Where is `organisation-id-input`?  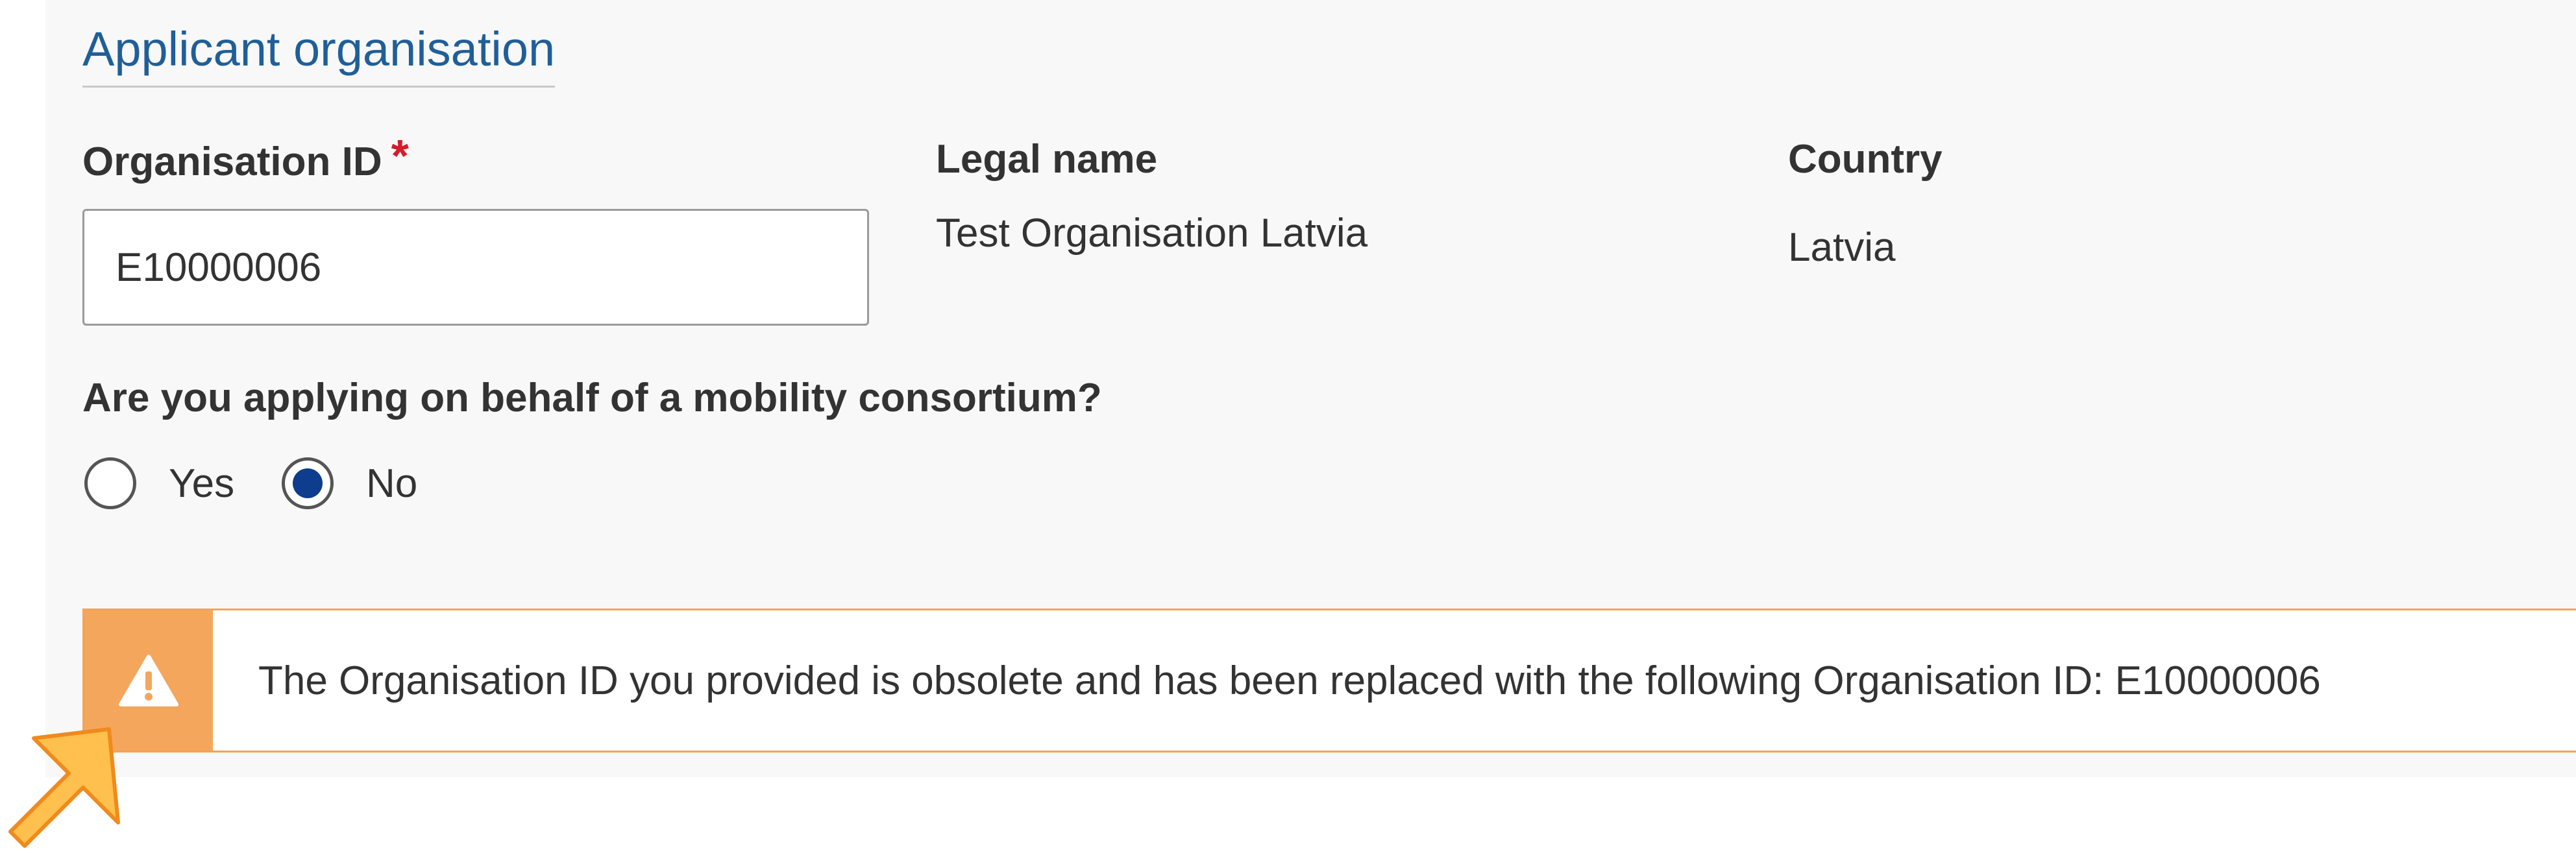
organisation-id-input is located at coordinates (475, 267).